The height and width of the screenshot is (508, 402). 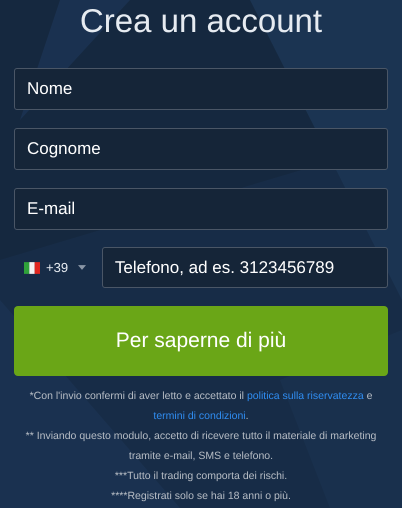 What do you see at coordinates (199, 416) in the screenshot?
I see `terms-link: termini di condizioni` at bounding box center [199, 416].